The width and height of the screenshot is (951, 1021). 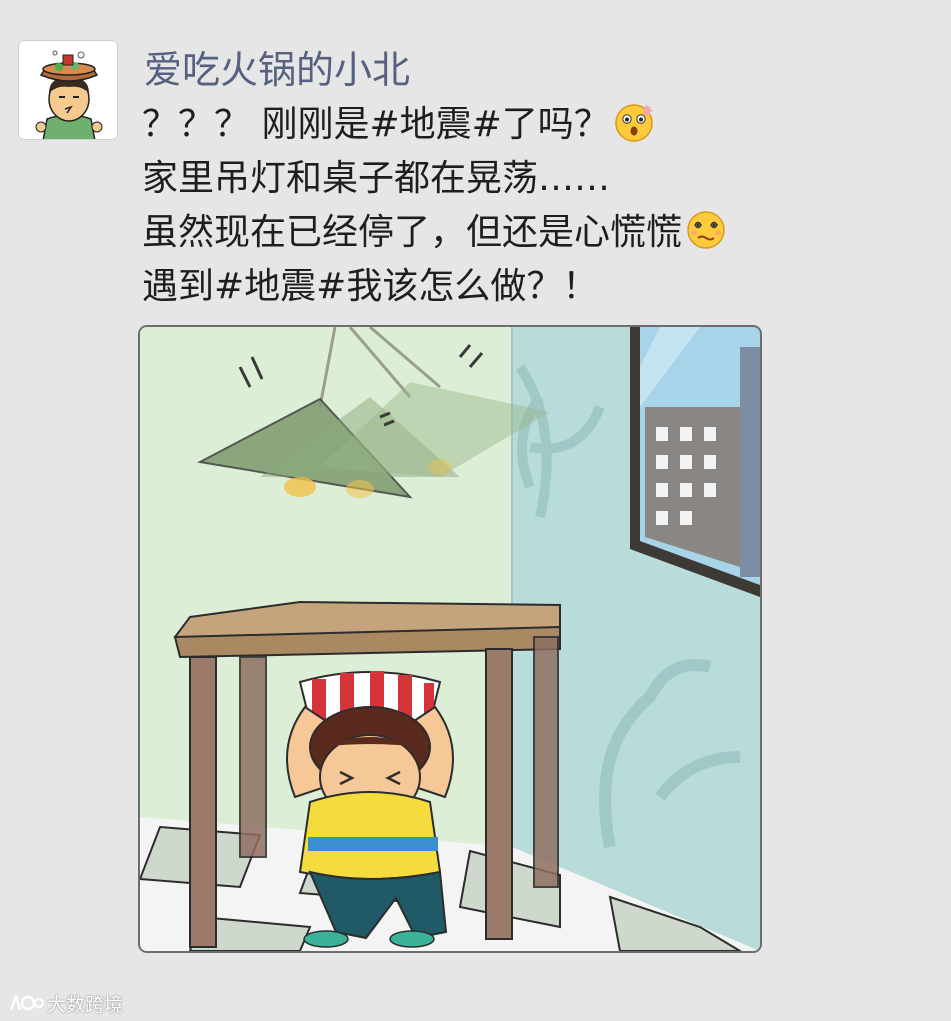 I want to click on username: 爱吃火锅的小北, so click(x=277, y=70).